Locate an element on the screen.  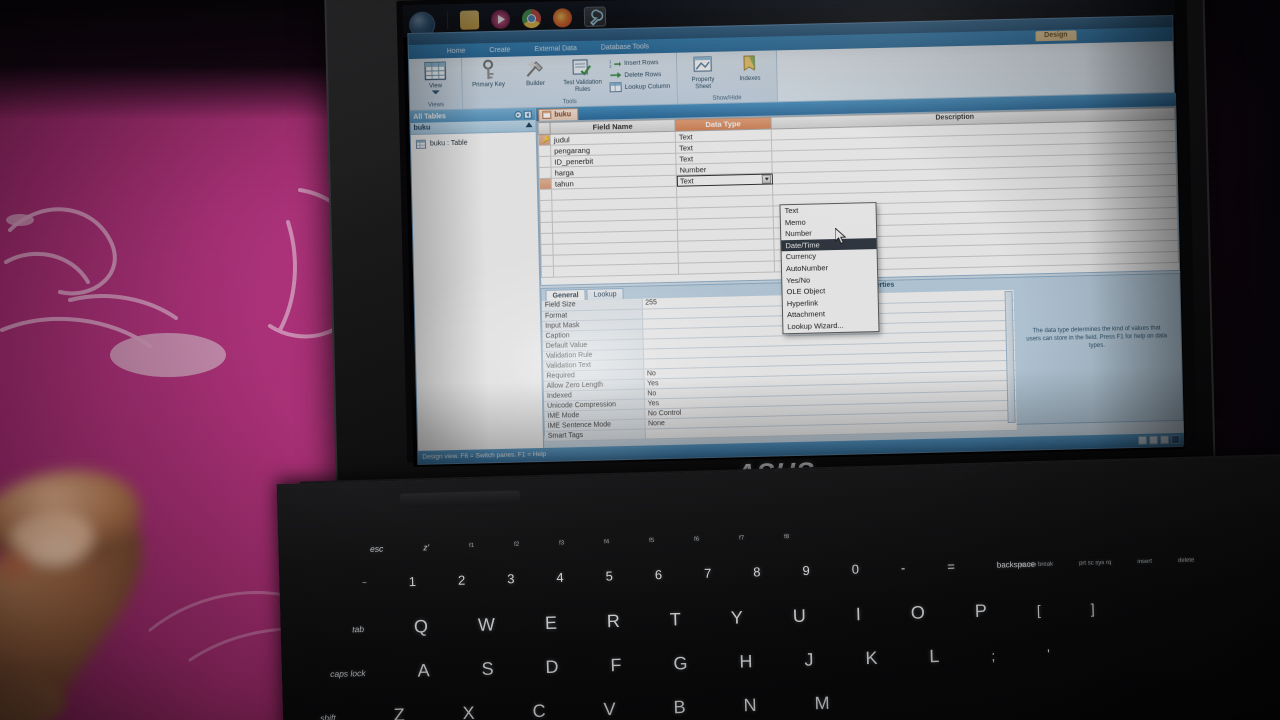
key-y: Y is located at coordinates (737, 617).